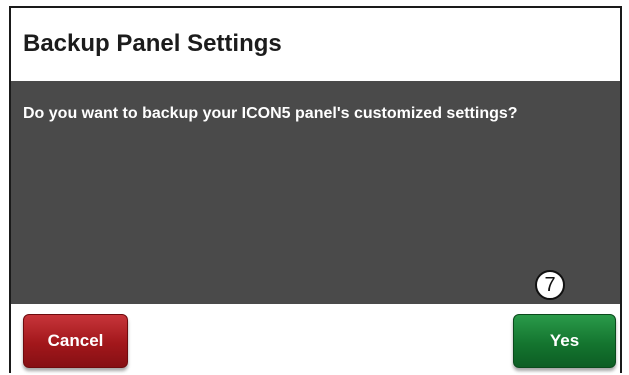 The image size is (629, 375). What do you see at coordinates (152, 43) in the screenshot?
I see `dialog-title: Backup Panel Settings` at bounding box center [152, 43].